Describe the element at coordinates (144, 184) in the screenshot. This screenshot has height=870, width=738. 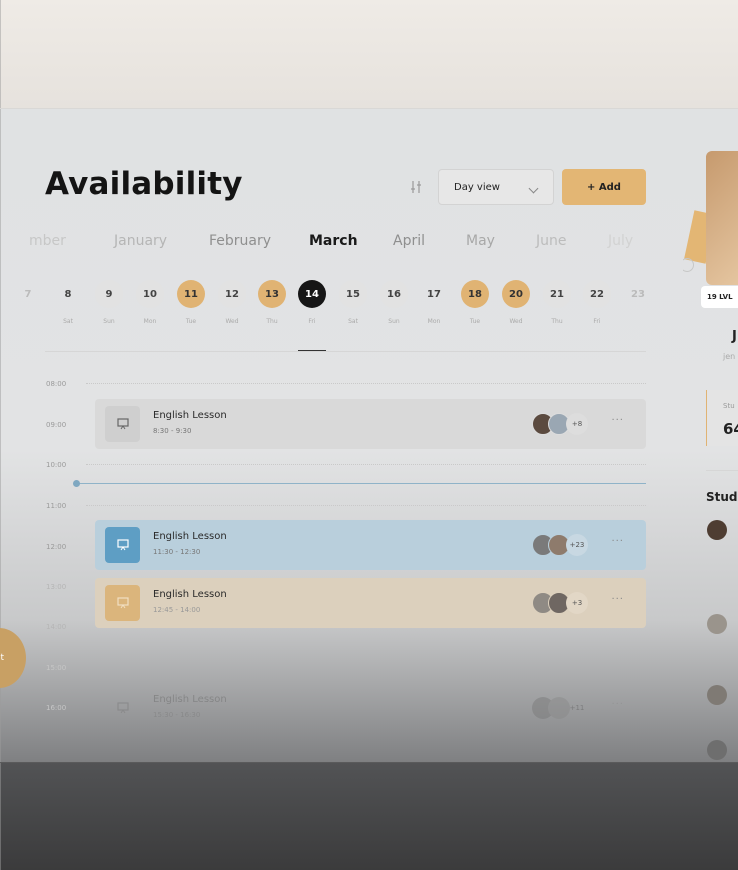
I see `page-title: Availability` at that location.